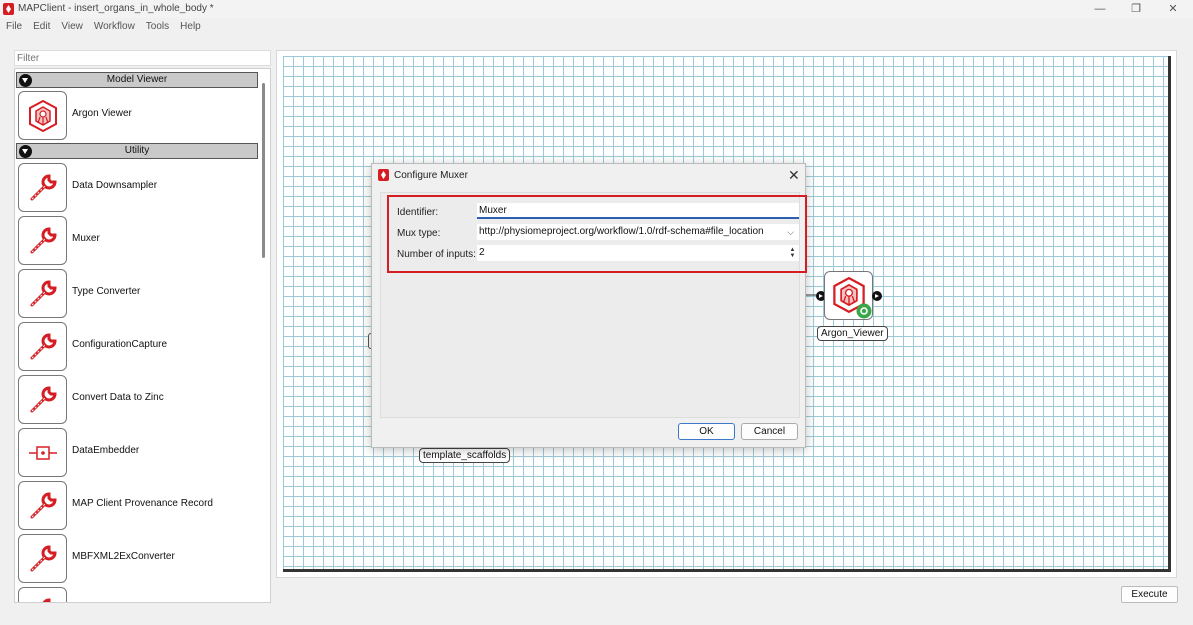  I want to click on mux-type-label: Mux type:, so click(419, 233).